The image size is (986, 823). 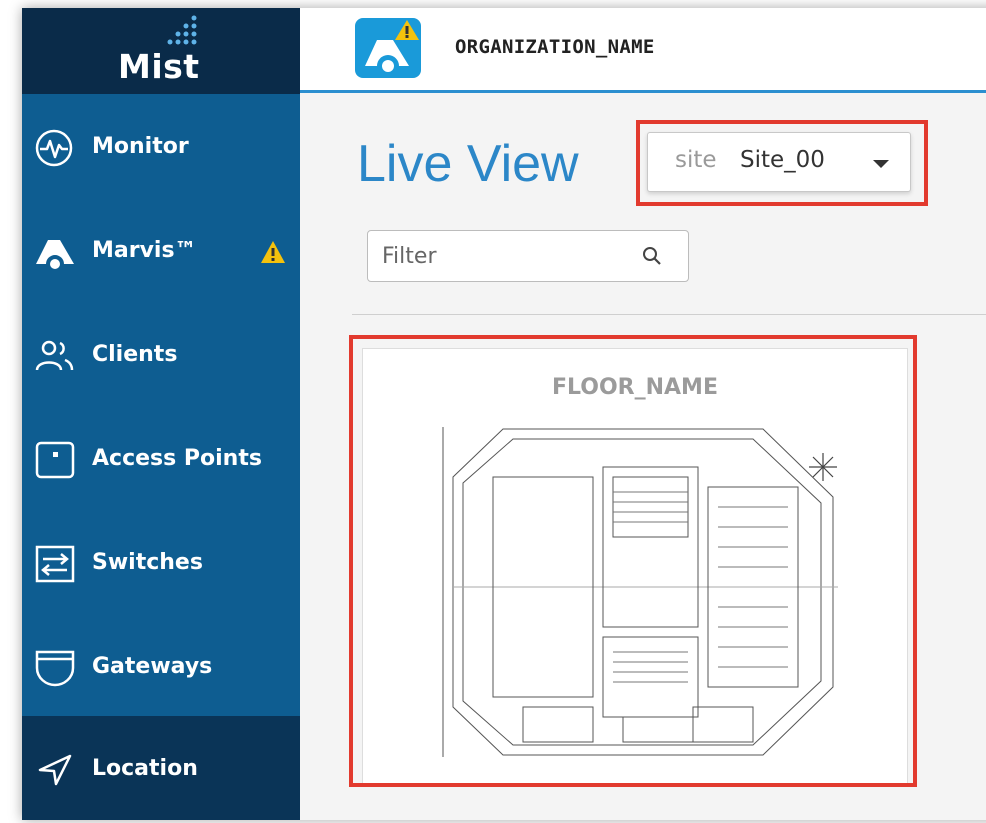 I want to click on switch-icon, so click(x=55, y=564).